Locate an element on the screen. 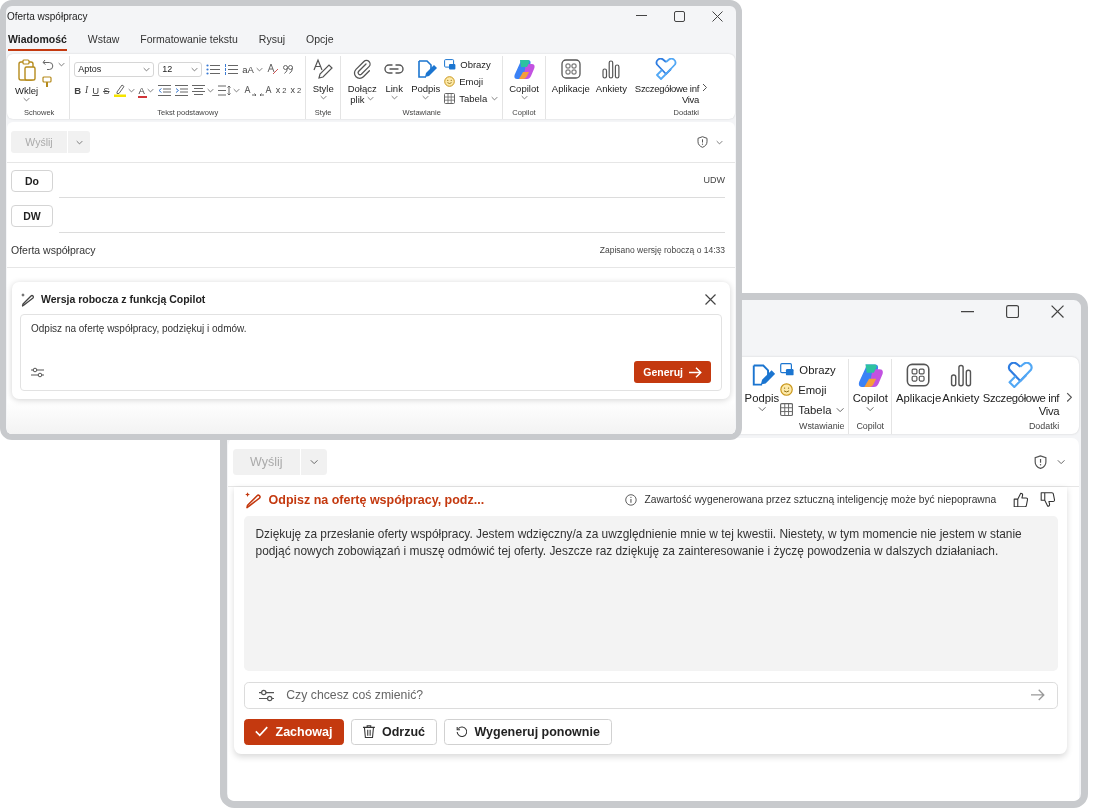 This screenshot has width=1095, height=810. group-label: Copilot is located at coordinates (870, 427).